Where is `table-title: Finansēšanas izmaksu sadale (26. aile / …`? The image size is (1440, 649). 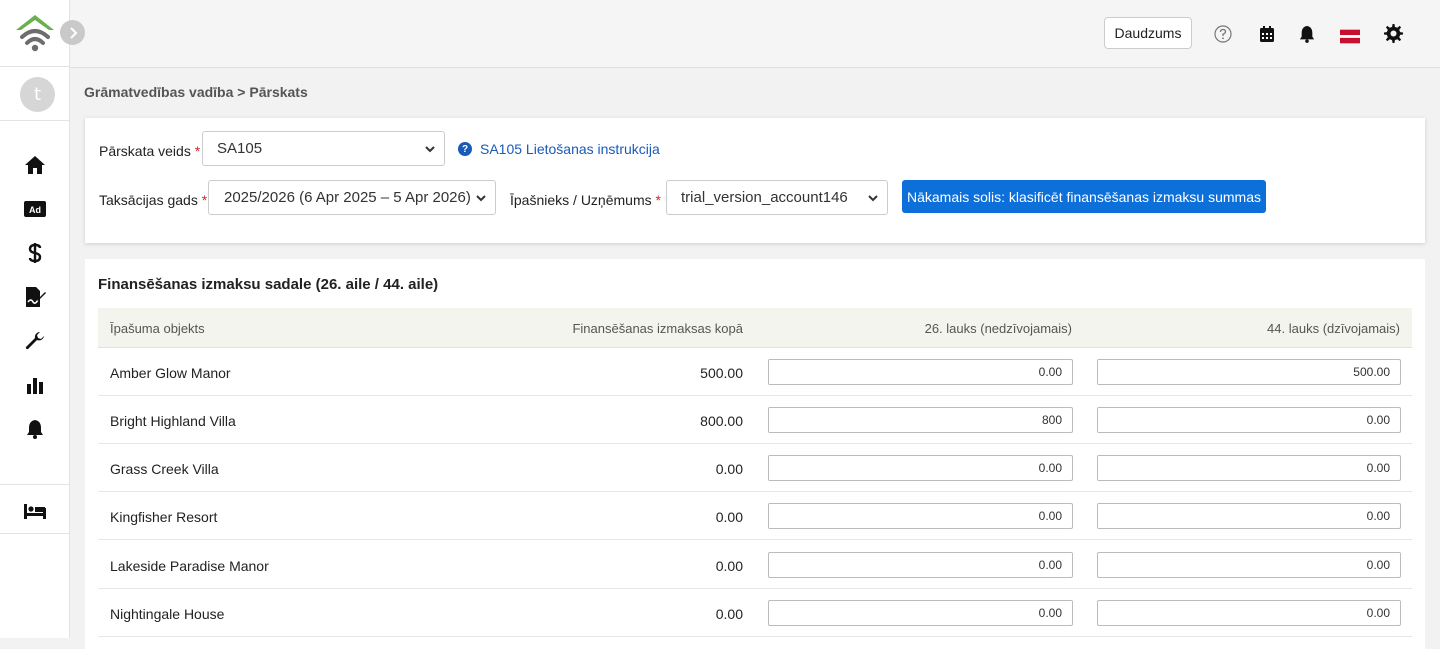 table-title: Finansēšanas izmaksu sadale (26. aile / … is located at coordinates (268, 284).